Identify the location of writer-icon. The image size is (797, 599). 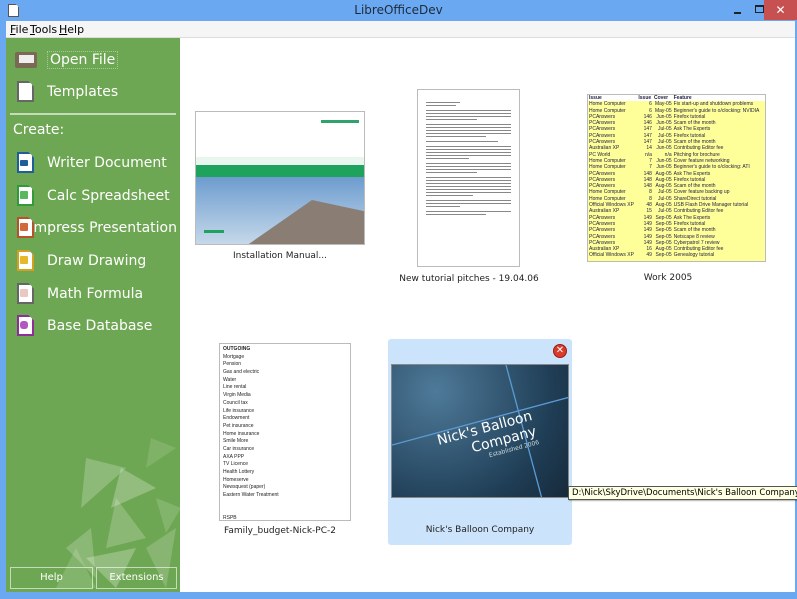
(26, 163).